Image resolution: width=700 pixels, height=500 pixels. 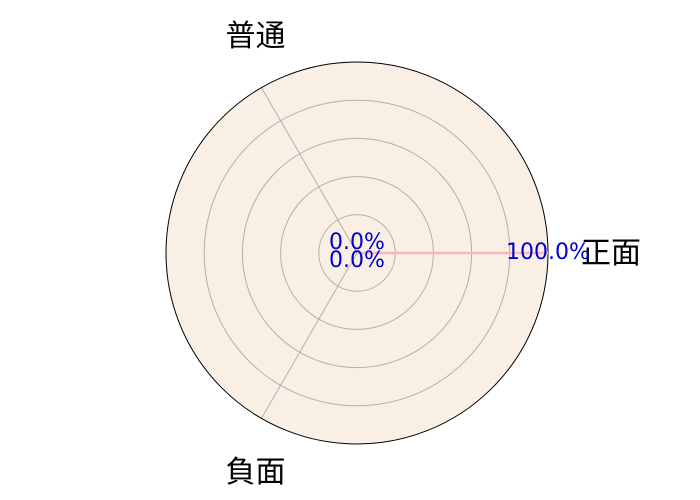 What do you see at coordinates (548, 252) in the screenshot?
I see `value-label-0: 100.0%` at bounding box center [548, 252].